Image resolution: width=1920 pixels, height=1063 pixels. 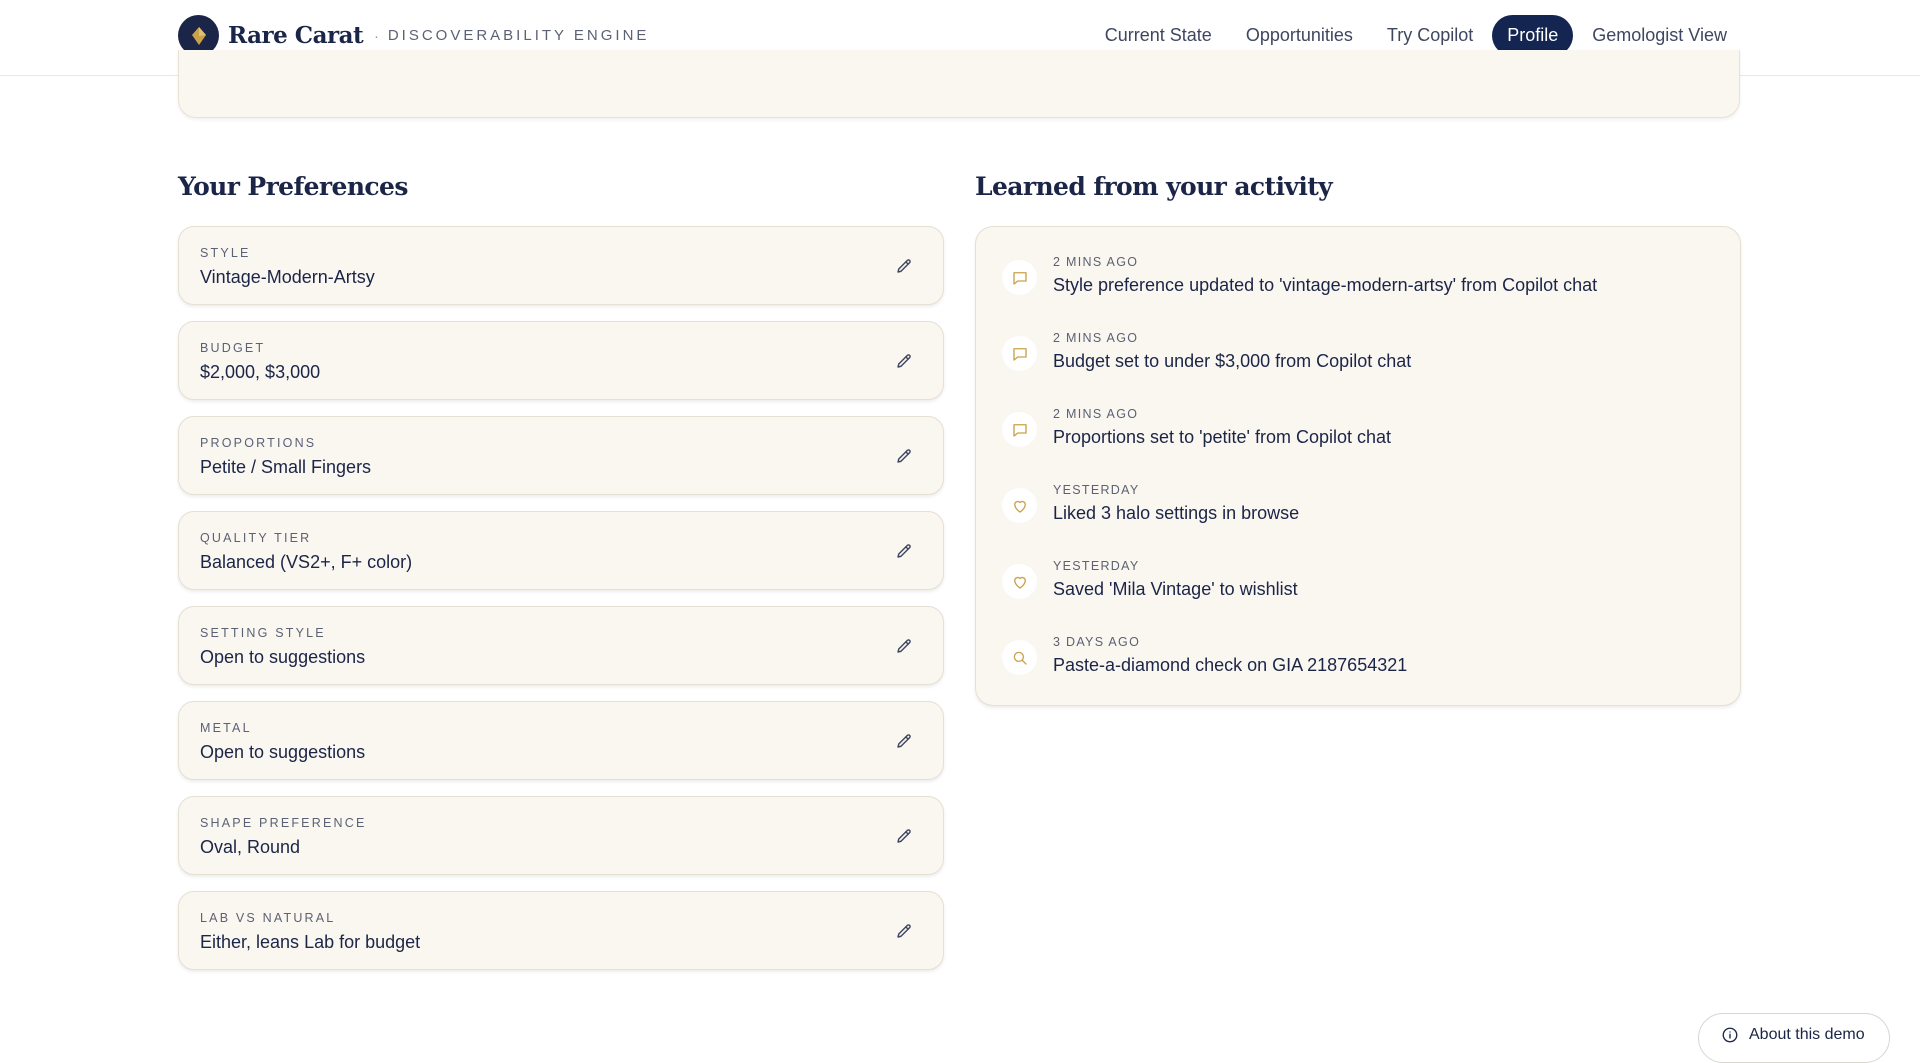 What do you see at coordinates (286, 467) in the screenshot?
I see `preference-value: Petite / Small Fingers` at bounding box center [286, 467].